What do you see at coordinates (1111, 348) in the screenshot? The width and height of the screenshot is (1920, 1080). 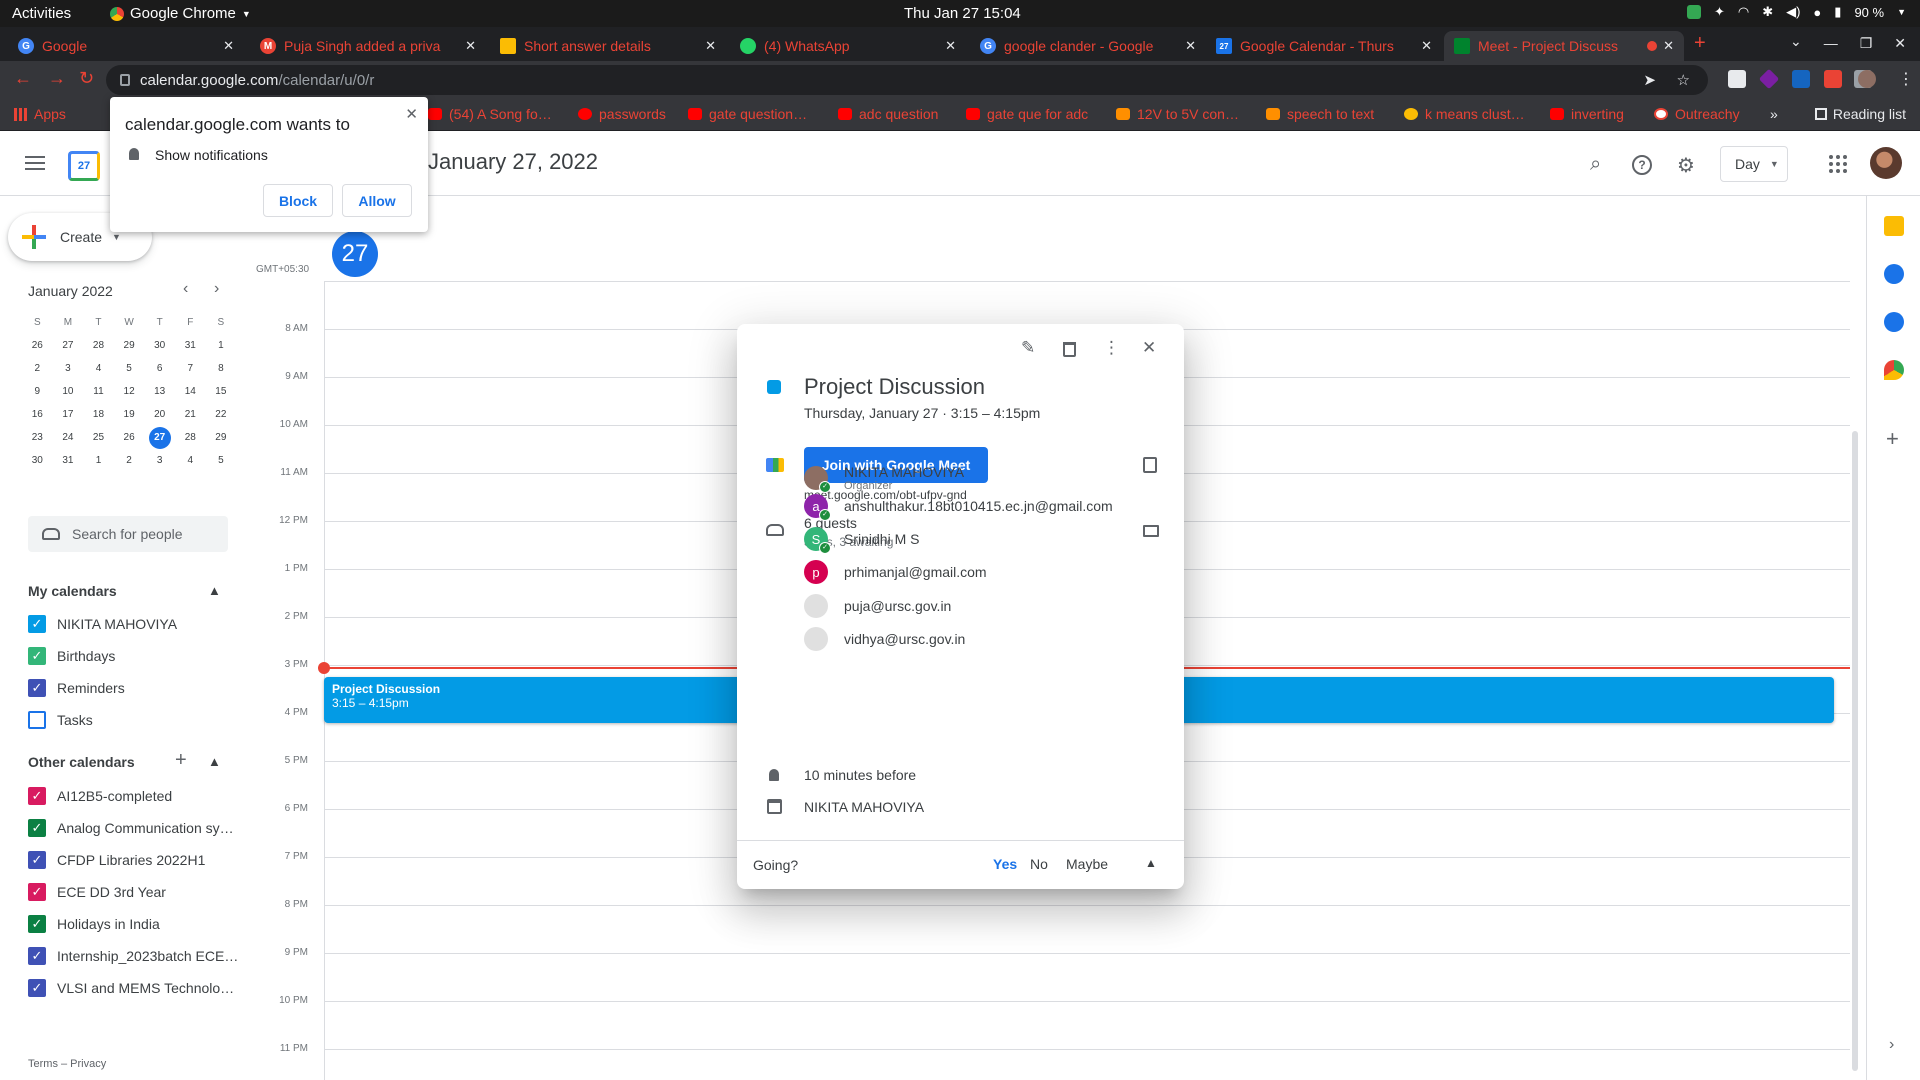 I see `more-options-icon: ⋮` at bounding box center [1111, 348].